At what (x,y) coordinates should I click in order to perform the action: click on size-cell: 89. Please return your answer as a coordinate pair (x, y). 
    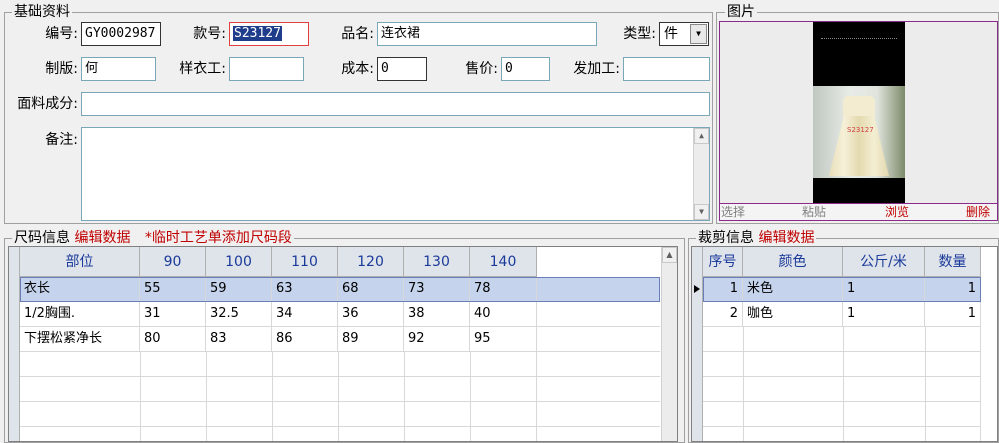
    Looking at the image, I should click on (371, 339).